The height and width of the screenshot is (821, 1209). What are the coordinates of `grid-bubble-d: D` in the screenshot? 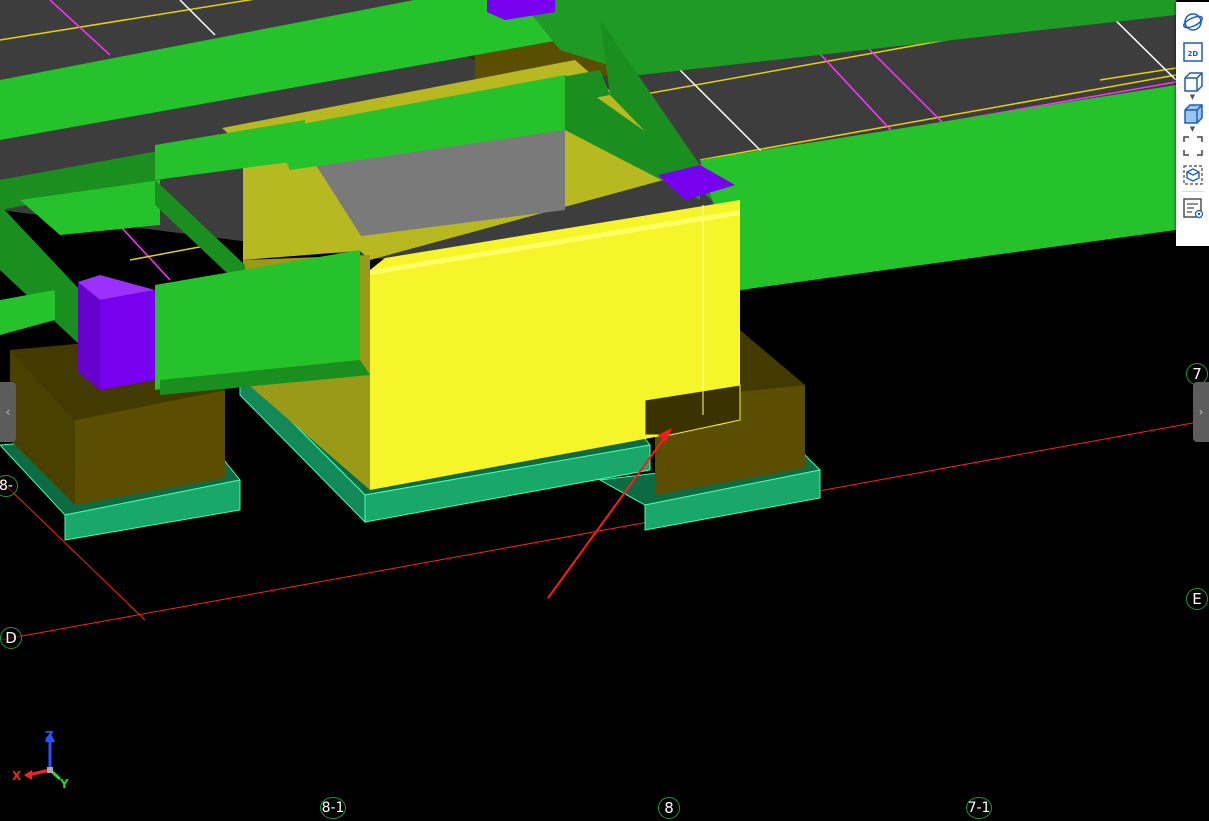 It's located at (11, 638).